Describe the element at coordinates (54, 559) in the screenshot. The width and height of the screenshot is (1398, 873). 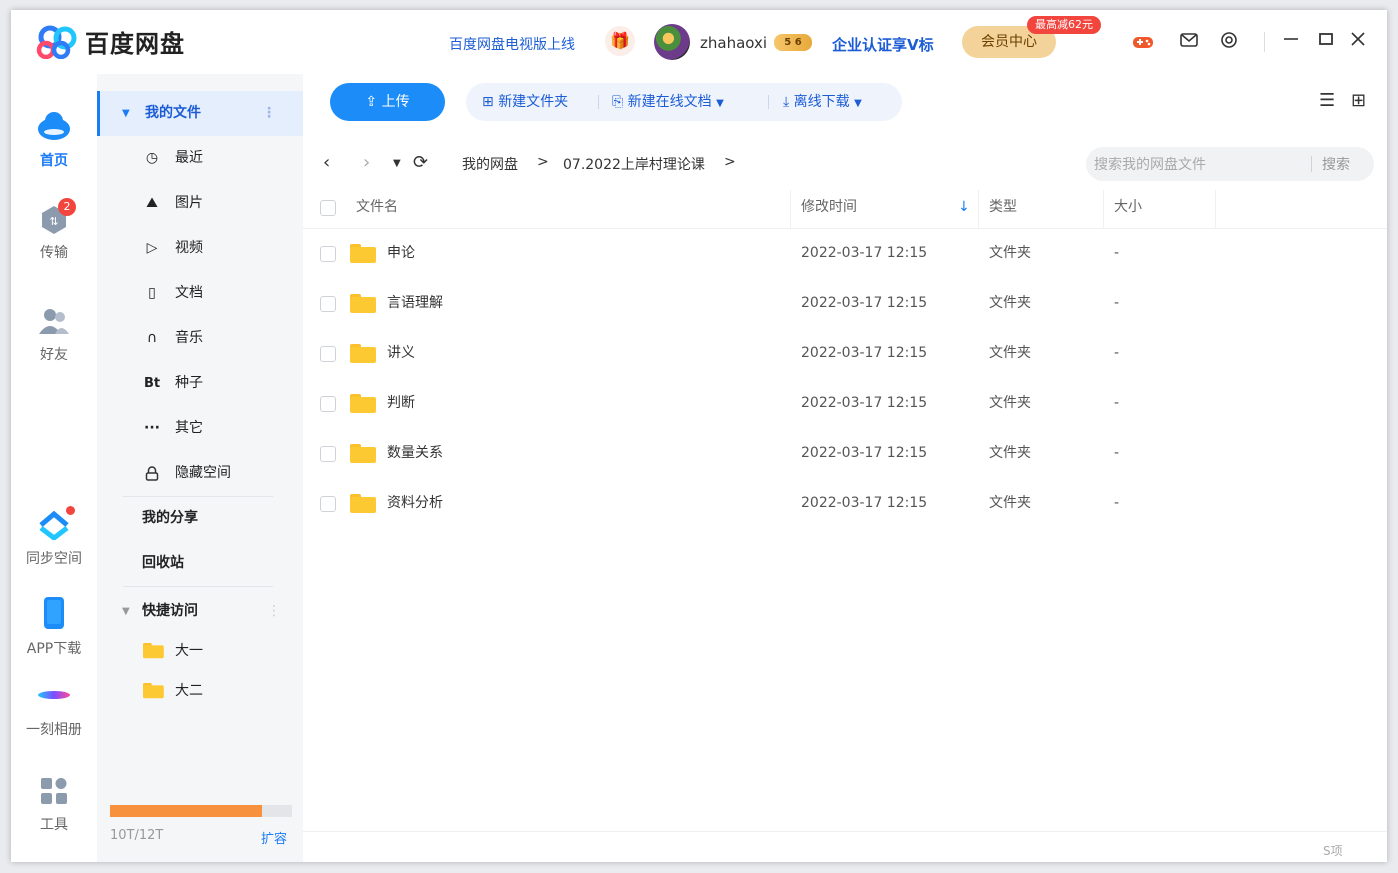
I see `nav-sync-label: 同步空间` at that location.